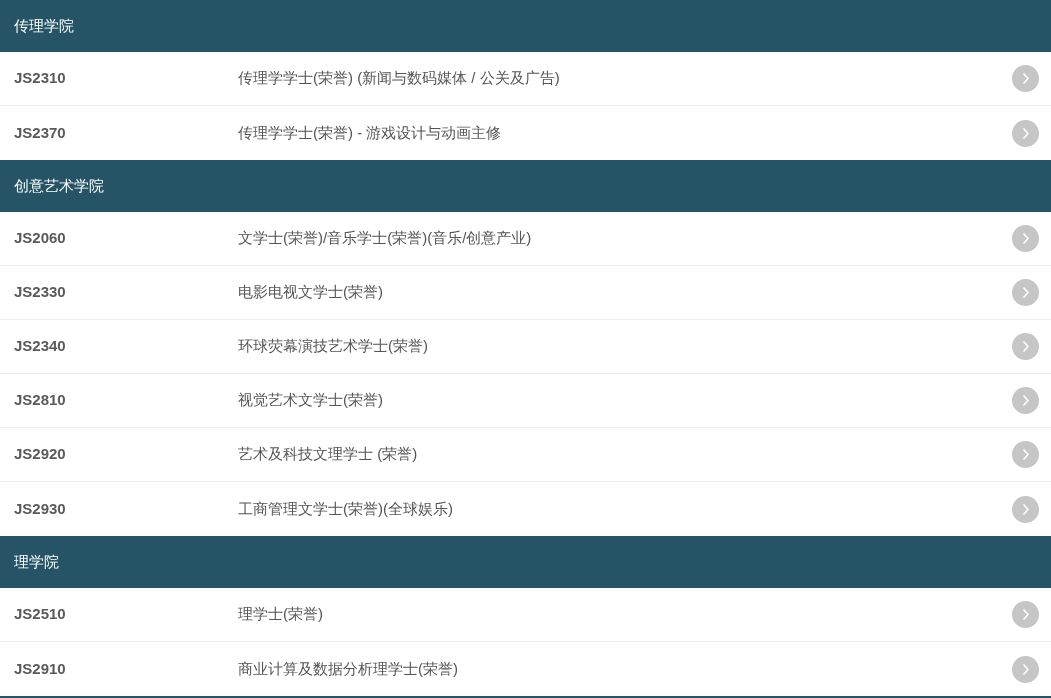  I want to click on section-title: 创意艺术学院, so click(59, 185).